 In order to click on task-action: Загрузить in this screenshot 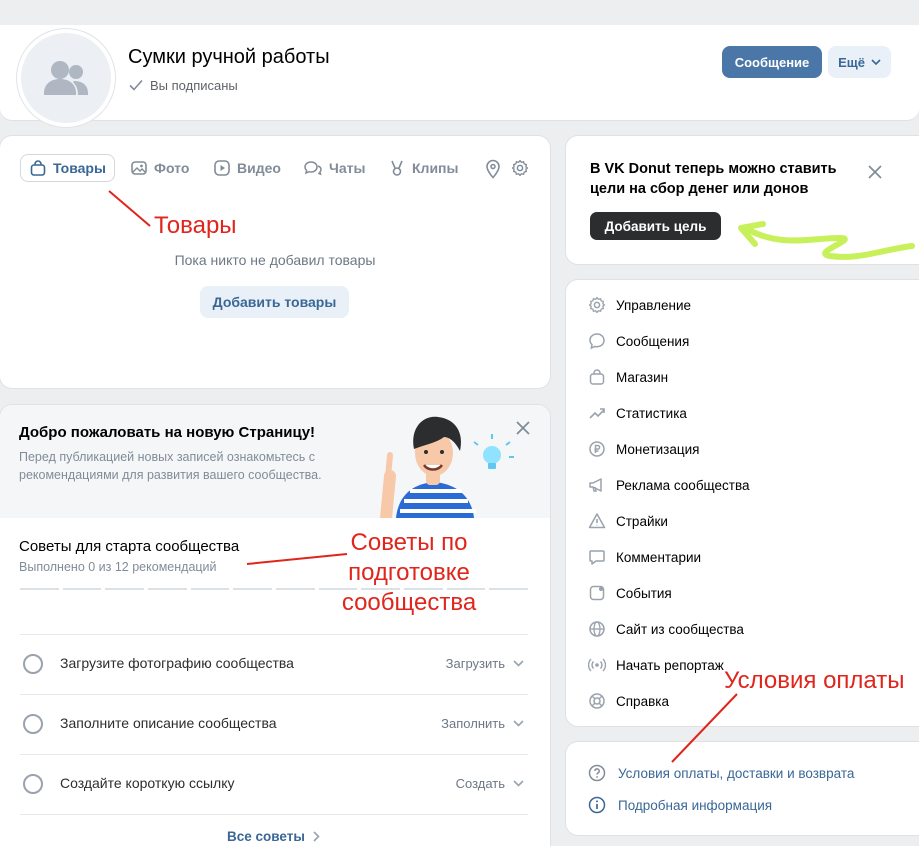, I will do `click(485, 663)`.